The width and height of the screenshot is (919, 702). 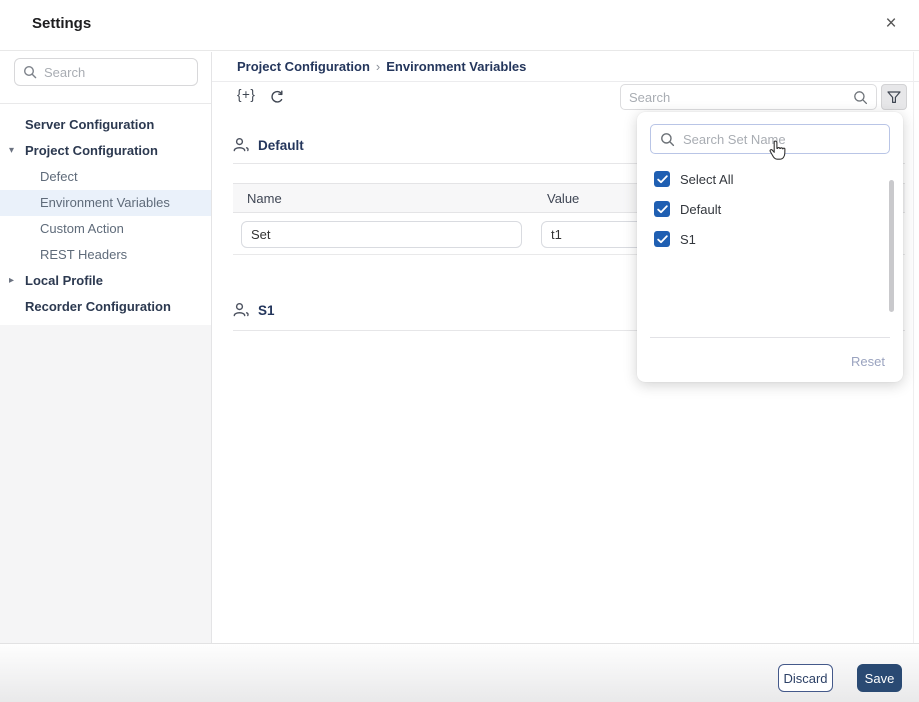 What do you see at coordinates (105, 103) in the screenshot?
I see `sidebar-divider` at bounding box center [105, 103].